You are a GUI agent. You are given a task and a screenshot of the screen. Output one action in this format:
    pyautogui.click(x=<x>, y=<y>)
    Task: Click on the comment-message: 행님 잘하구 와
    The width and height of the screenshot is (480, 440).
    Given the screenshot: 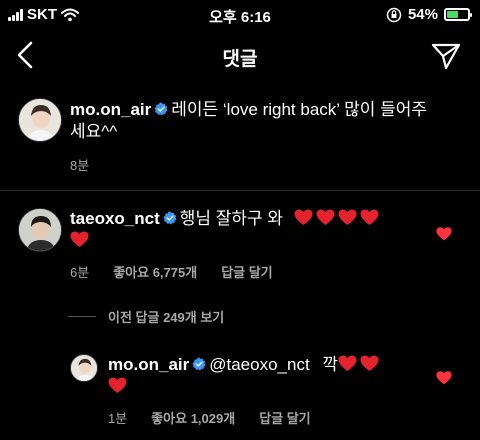 What is the action you would take?
    pyautogui.click(x=231, y=218)
    